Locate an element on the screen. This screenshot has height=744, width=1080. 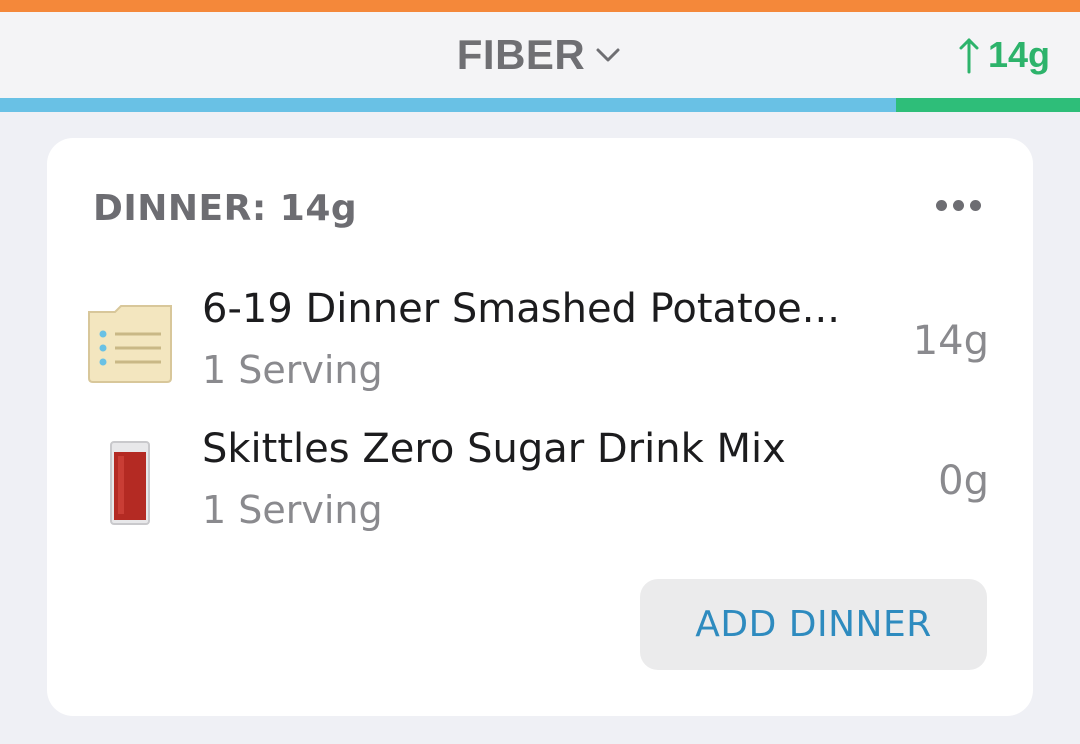
nutrient-progress-bar is located at coordinates (540, 105).